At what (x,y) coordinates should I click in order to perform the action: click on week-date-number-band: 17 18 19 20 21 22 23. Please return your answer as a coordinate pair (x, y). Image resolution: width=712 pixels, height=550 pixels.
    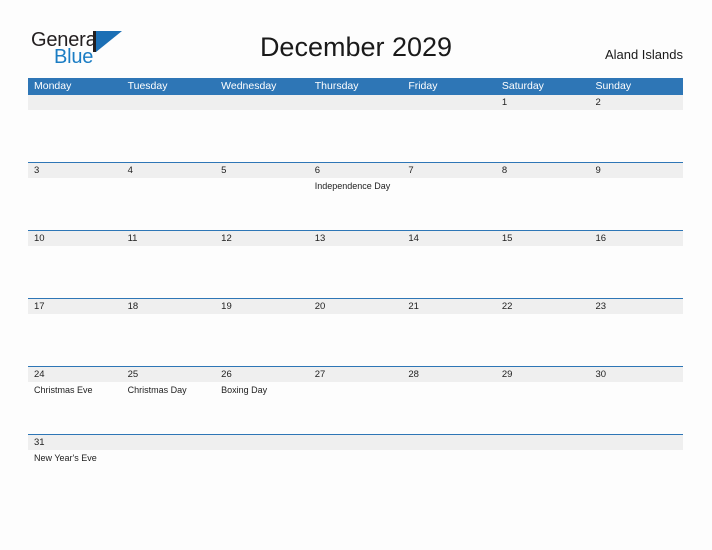
    Looking at the image, I should click on (355, 306).